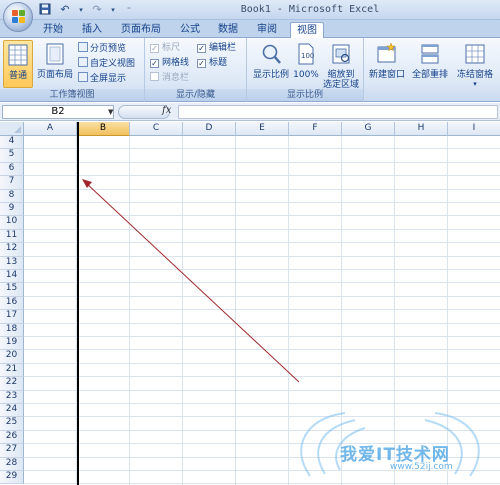 The image size is (500, 485). I want to click on row-header-25: 25, so click(12, 424).